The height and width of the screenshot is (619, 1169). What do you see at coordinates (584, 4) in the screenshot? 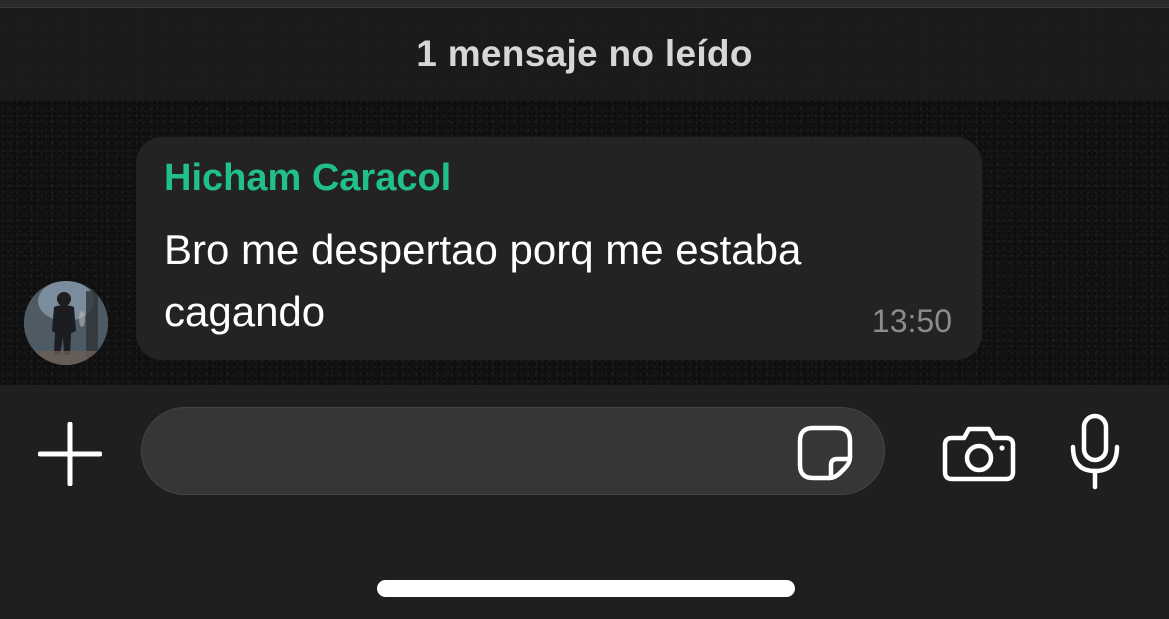
I see `top-divider` at bounding box center [584, 4].